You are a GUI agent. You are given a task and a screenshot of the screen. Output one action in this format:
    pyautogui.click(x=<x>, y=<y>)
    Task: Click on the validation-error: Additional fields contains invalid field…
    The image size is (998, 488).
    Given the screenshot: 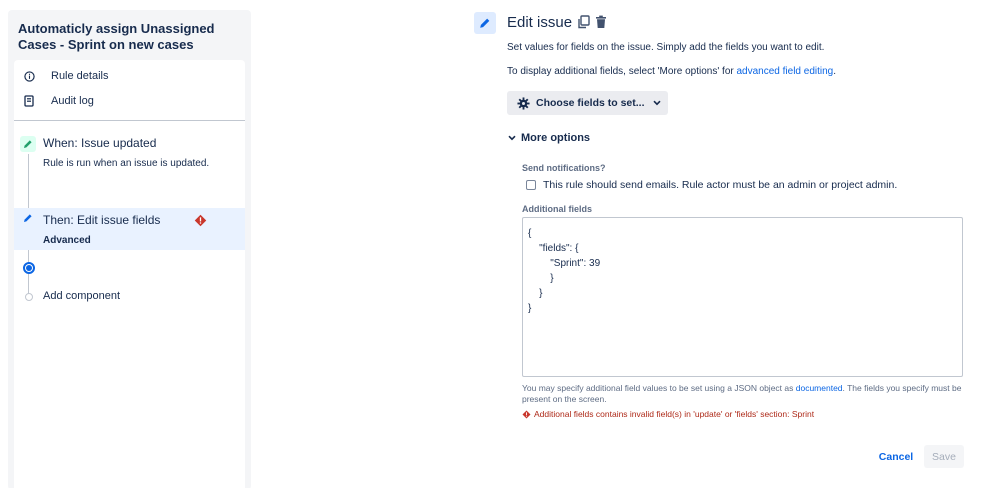 What is the action you would take?
    pyautogui.click(x=668, y=414)
    